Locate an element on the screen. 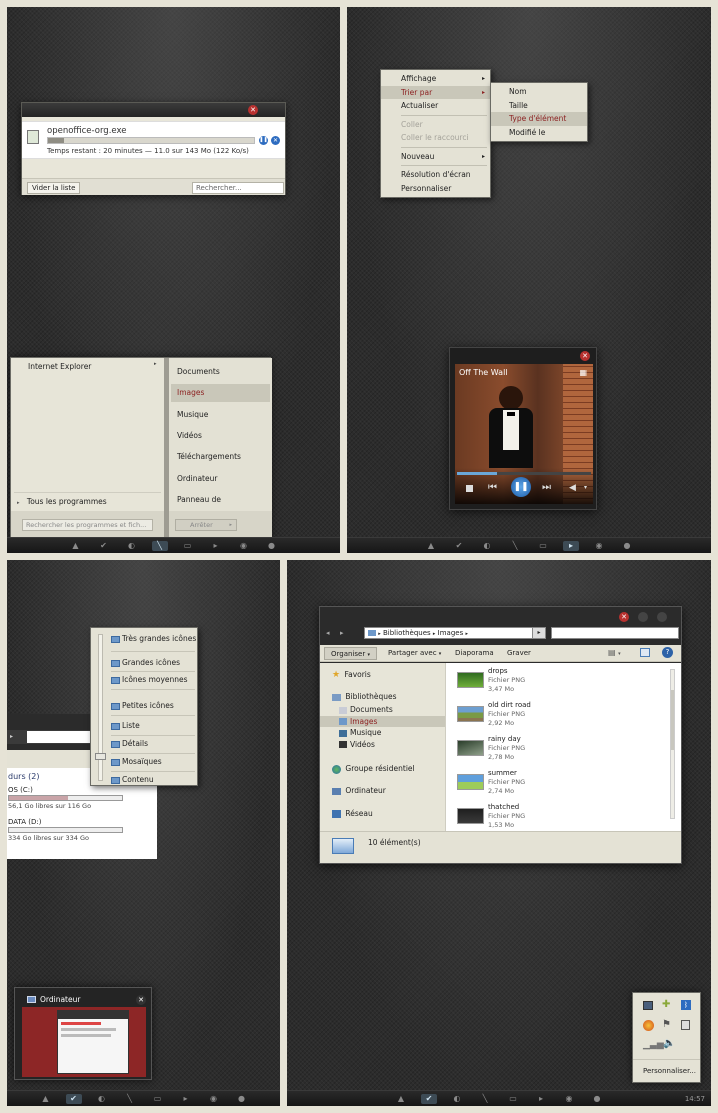  nav-library-item: Images is located at coordinates (382, 721).